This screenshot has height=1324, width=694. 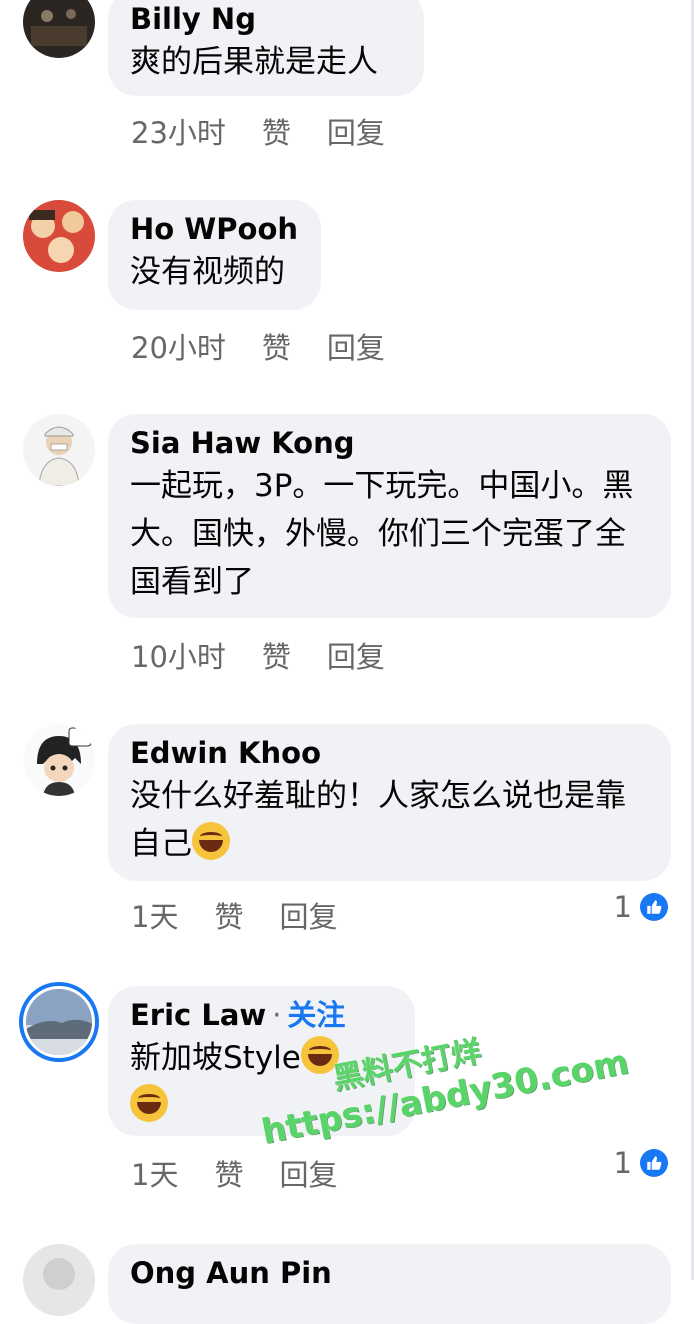 I want to click on comment-actions: 20小时 赞 回复, so click(x=276, y=346).